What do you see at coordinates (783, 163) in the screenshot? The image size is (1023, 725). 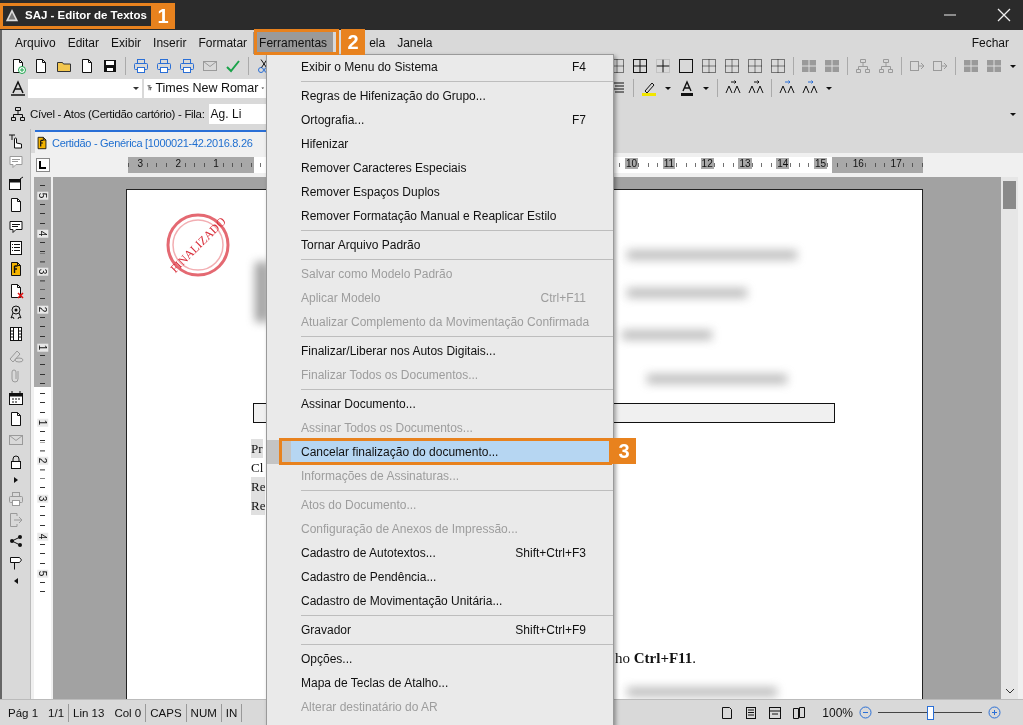 I see `ruler-number: 14` at bounding box center [783, 163].